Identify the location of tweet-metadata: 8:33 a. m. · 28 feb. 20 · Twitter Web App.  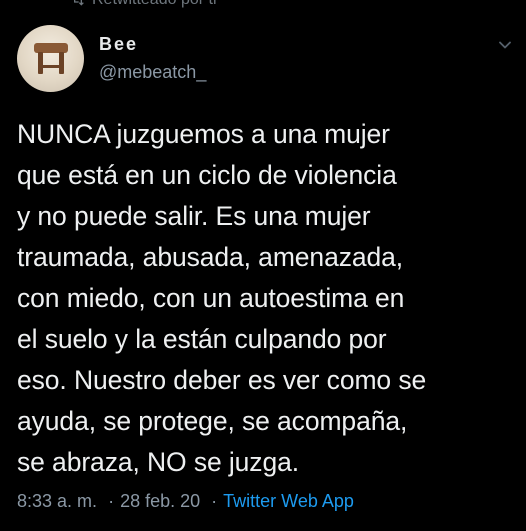
(185, 501).